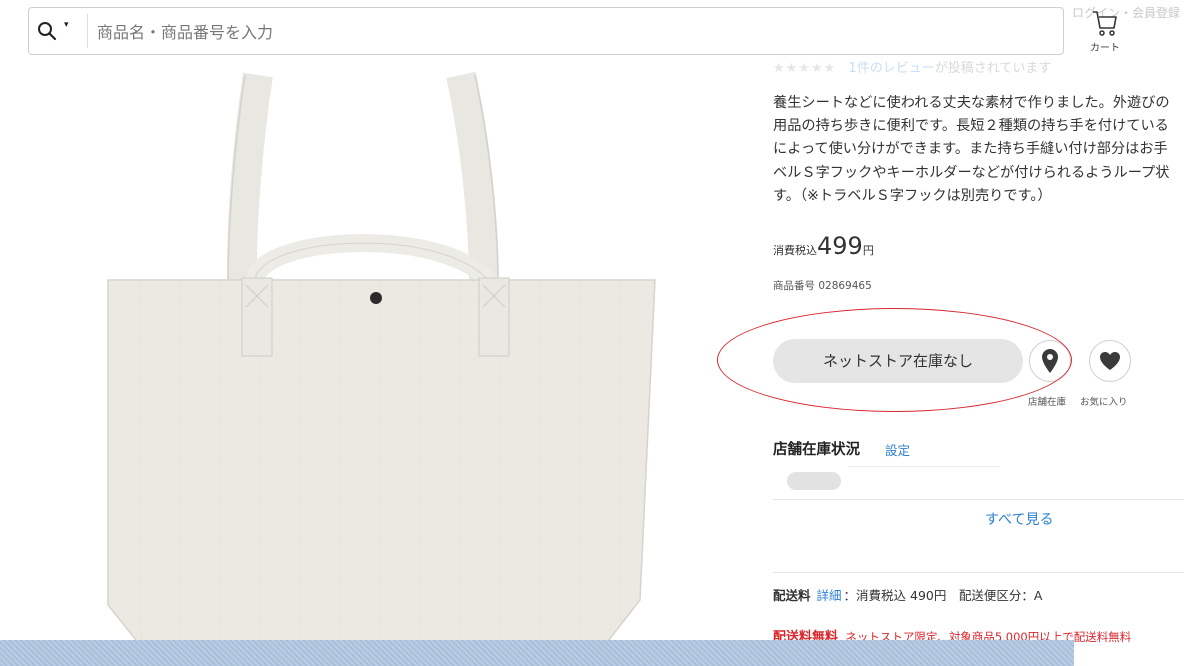 Image resolution: width=1184 pixels, height=666 pixels. I want to click on search-scope-dropdown: ▾, so click(58, 31).